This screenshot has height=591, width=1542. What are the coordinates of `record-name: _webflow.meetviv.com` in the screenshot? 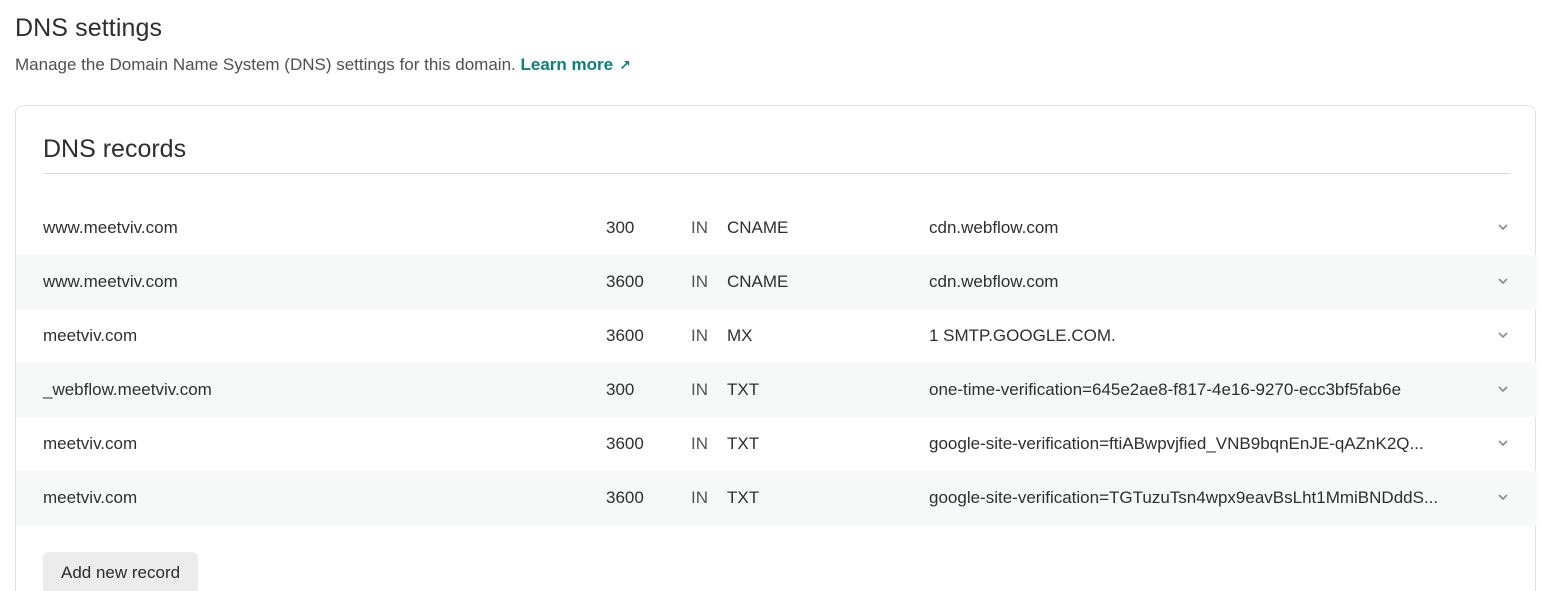 It's located at (127, 389).